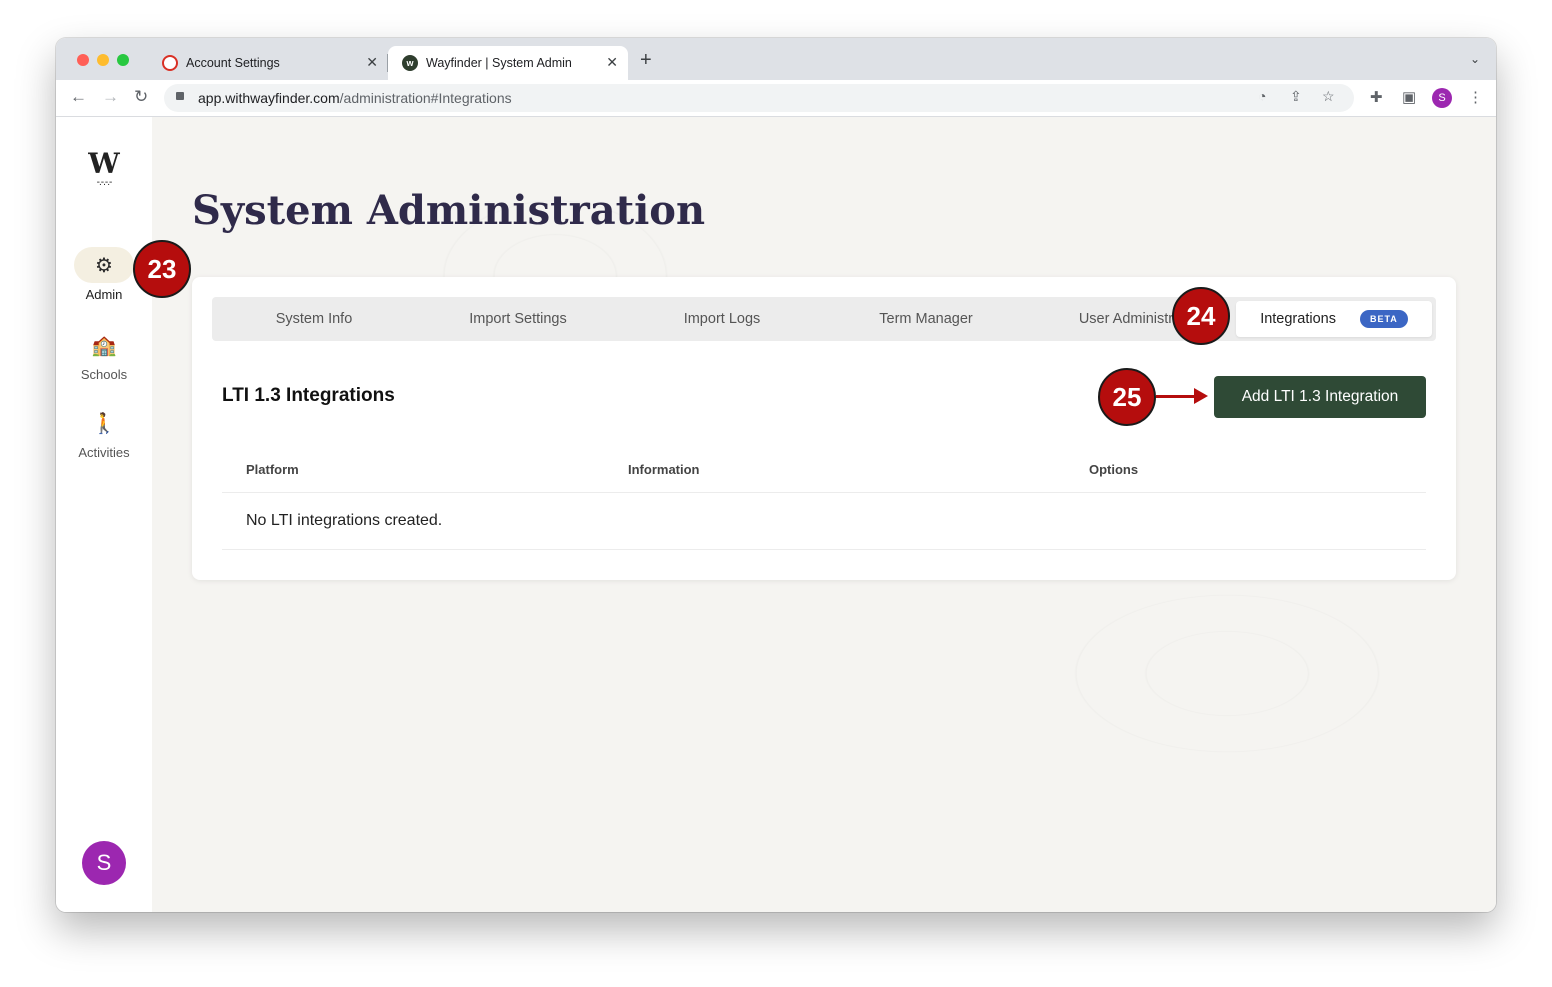 The width and height of the screenshot is (1552, 987). What do you see at coordinates (104, 374) in the screenshot?
I see `sidebar-item-label: Schools` at bounding box center [104, 374].